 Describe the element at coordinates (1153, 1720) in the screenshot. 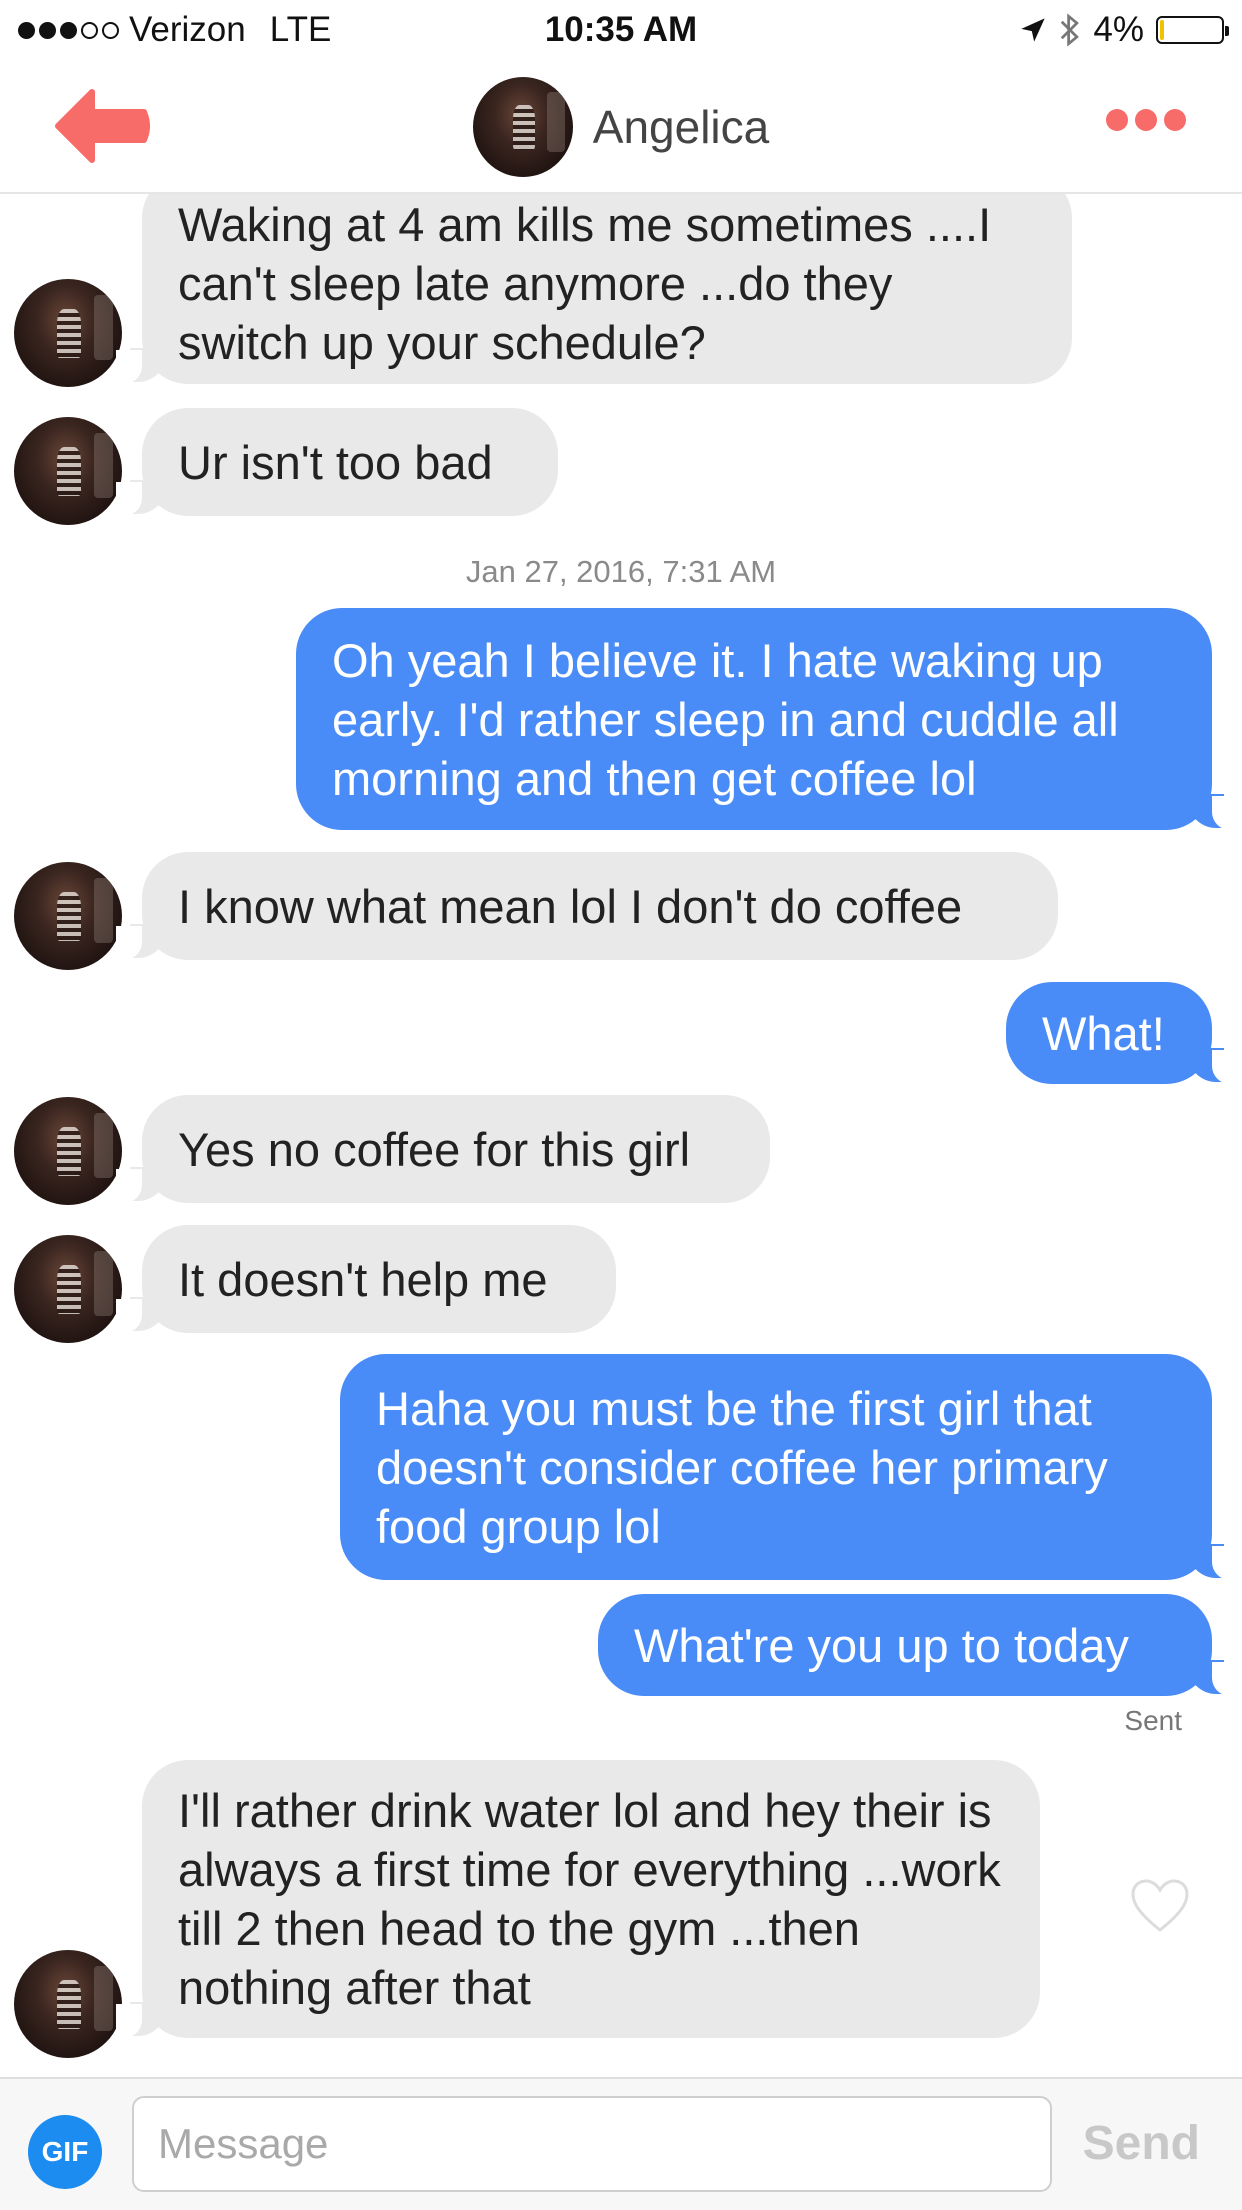

I see `sent-status: Sent` at that location.